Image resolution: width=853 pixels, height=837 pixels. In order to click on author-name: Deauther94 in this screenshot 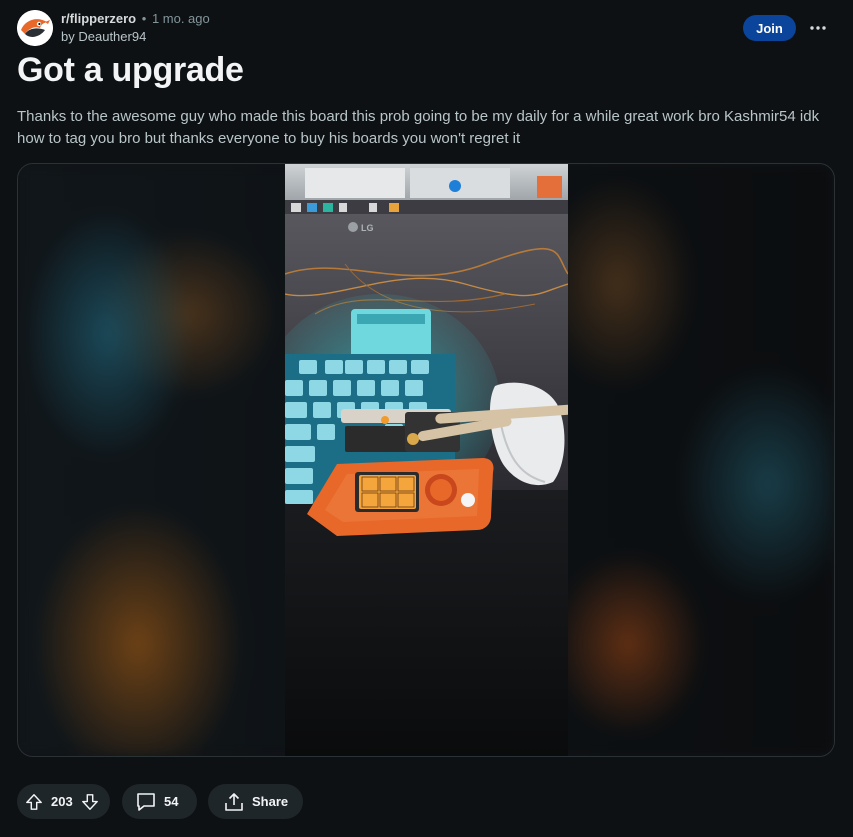, I will do `click(112, 36)`.